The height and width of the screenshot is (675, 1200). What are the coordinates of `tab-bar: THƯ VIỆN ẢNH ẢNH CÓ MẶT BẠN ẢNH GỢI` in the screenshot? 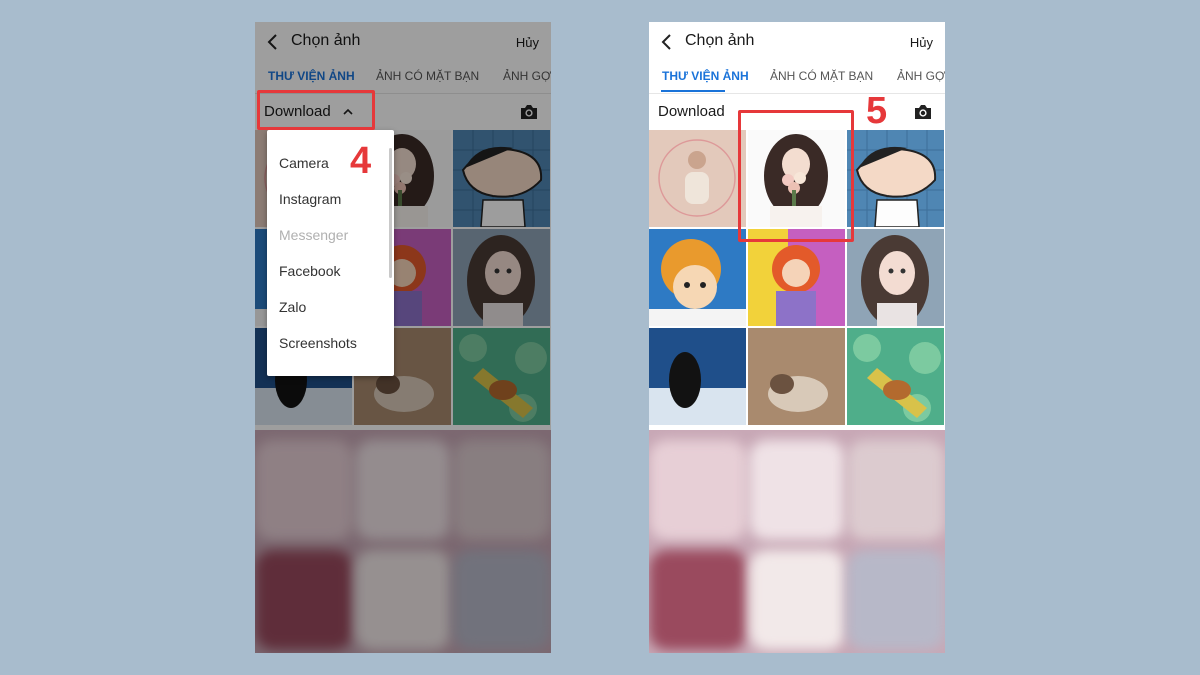 It's located at (797, 78).